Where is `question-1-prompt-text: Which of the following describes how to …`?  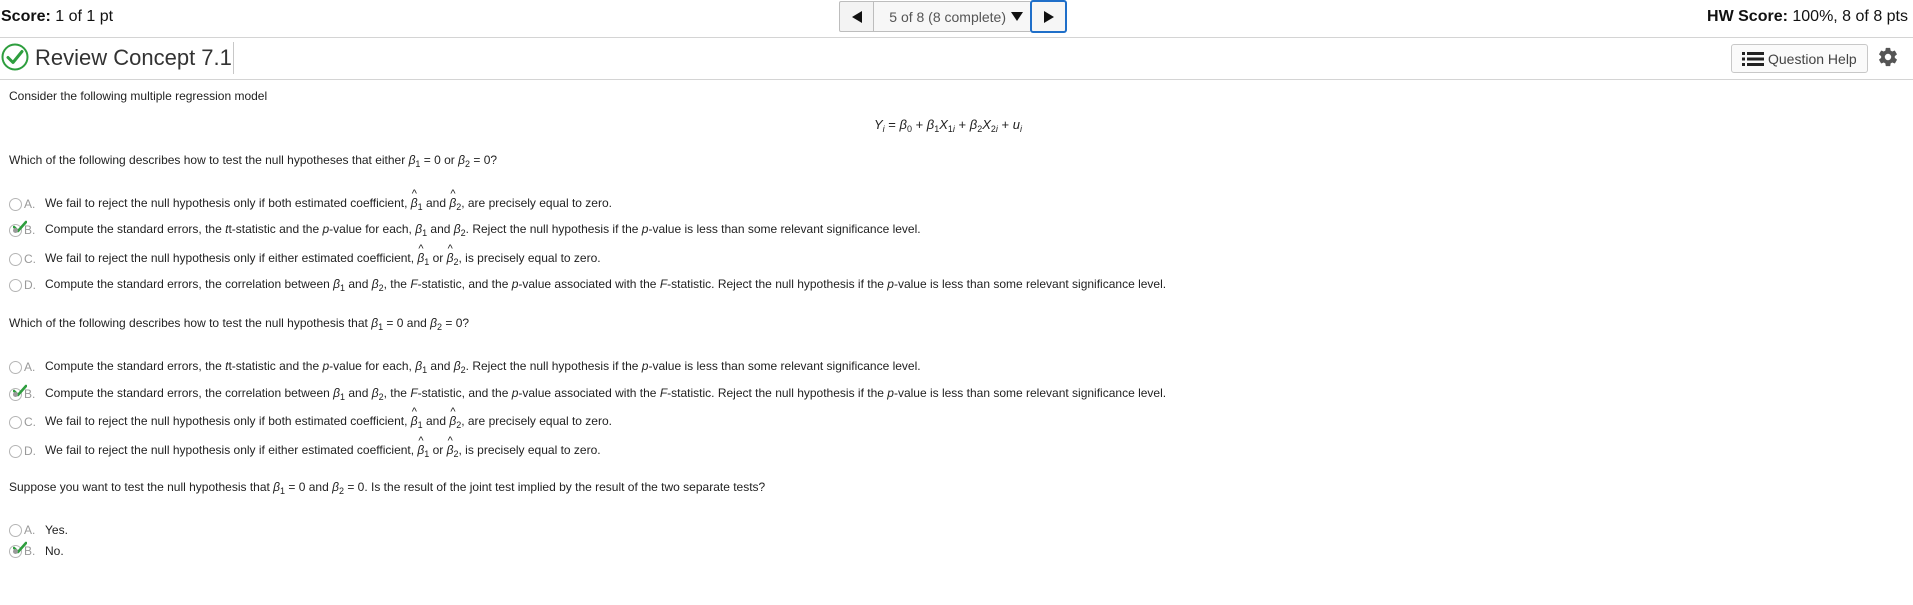 question-1-prompt-text: Which of the following describes how to … is located at coordinates (209, 160).